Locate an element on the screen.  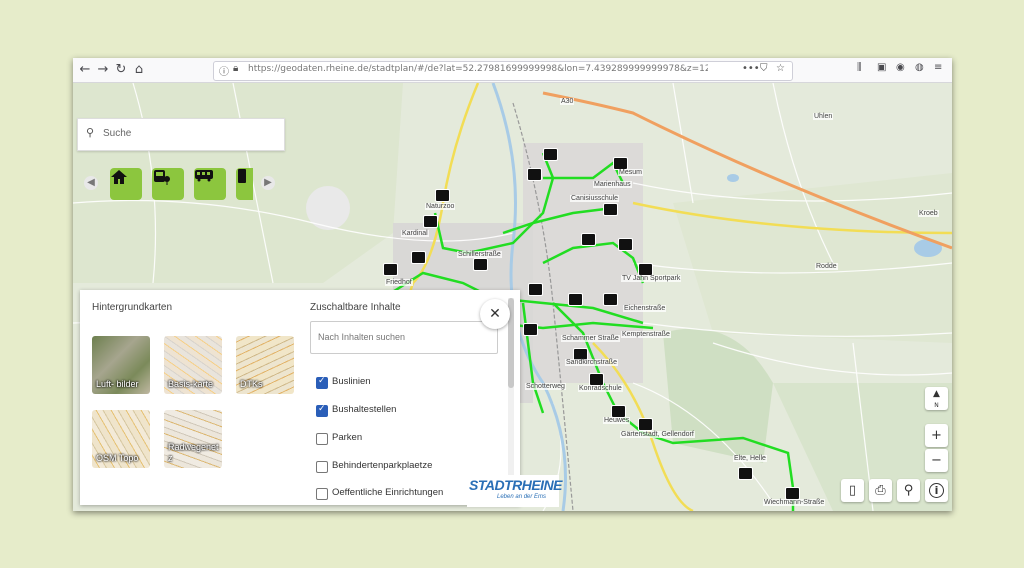
basemap-cycle-network: Radwegenet z is located at coordinates (193, 439).